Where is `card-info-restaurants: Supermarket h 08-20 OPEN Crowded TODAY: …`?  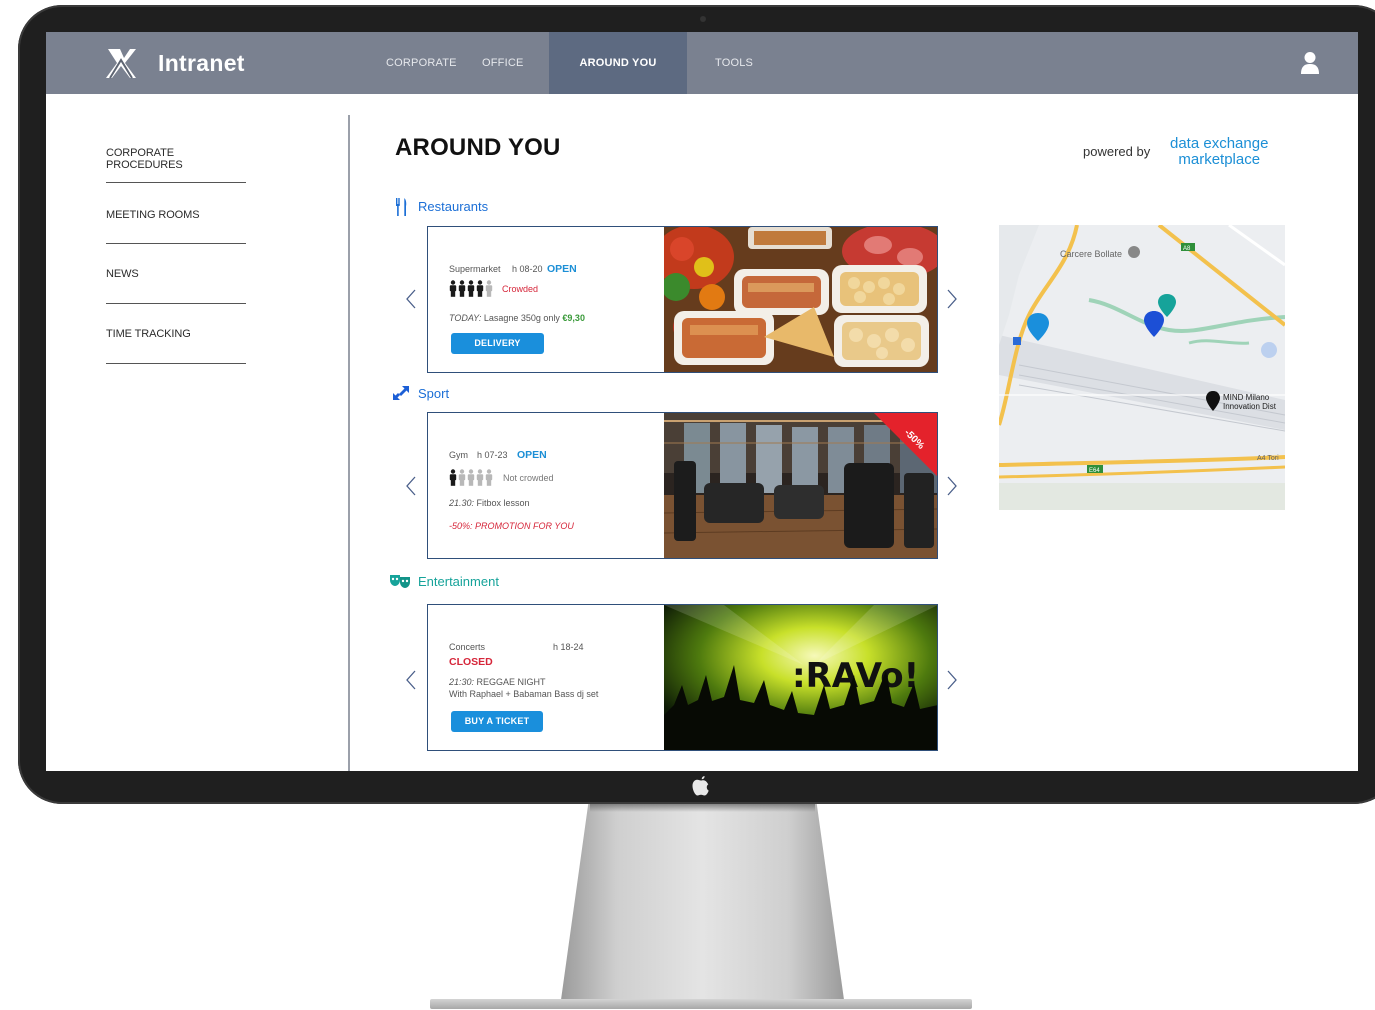
card-info-restaurants: Supermarket h 08-20 OPEN Crowded TODAY: … is located at coordinates (546, 299).